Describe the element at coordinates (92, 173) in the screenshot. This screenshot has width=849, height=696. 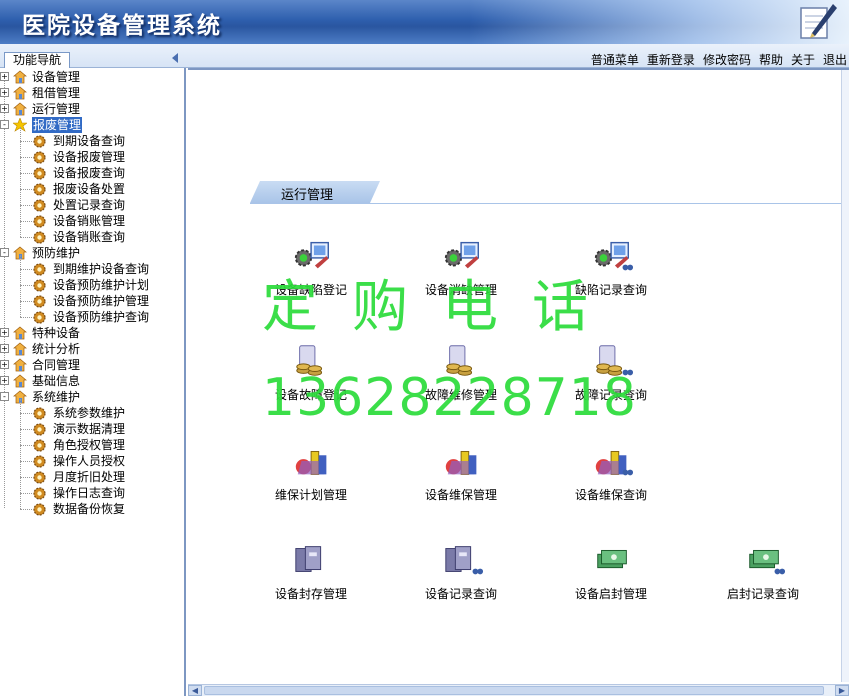
I see `tree-item: 设备报废查询` at that location.